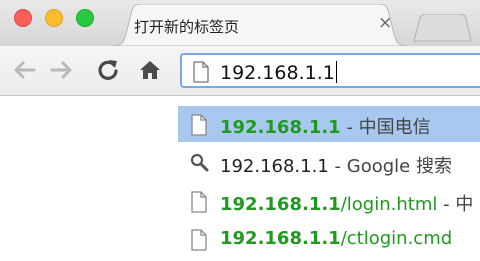 This screenshot has width=480, height=261. Describe the element at coordinates (396, 238) in the screenshot. I see `suggestion-url-path: /ctlogin.cmd` at that location.